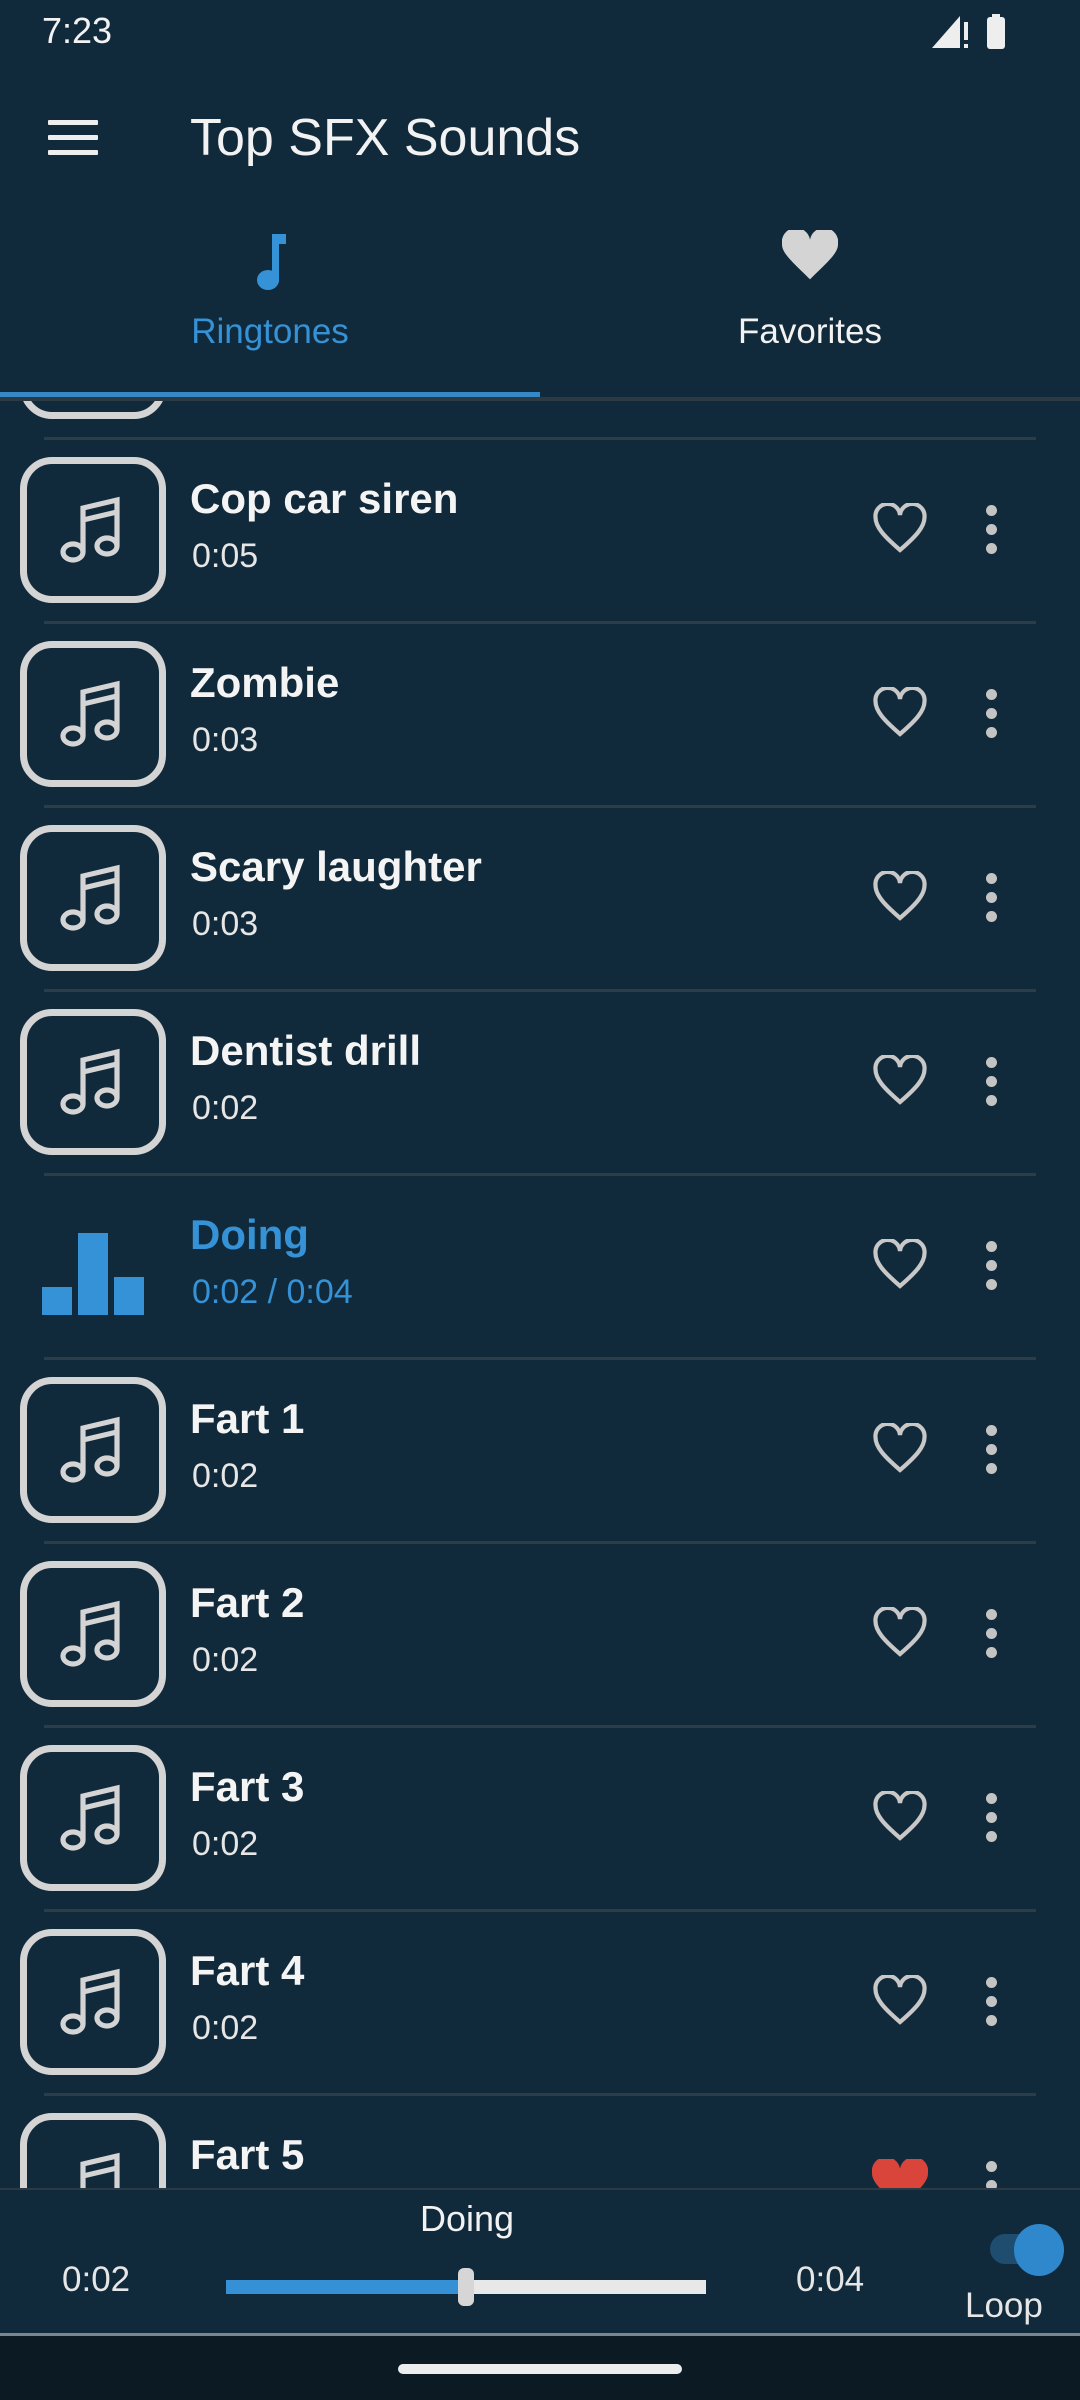  Describe the element at coordinates (270, 291) in the screenshot. I see `tab-ringtones: Ringtones` at that location.